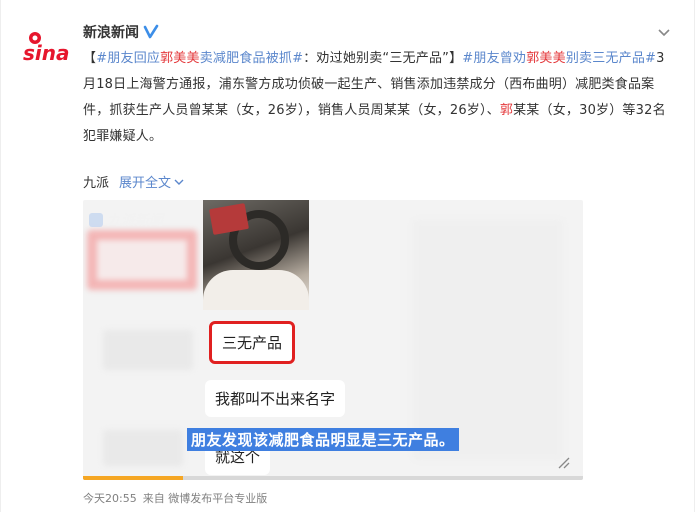 The height and width of the screenshot is (512, 695). I want to click on chat-bubble-highlighted: 三无产品, so click(252, 342).